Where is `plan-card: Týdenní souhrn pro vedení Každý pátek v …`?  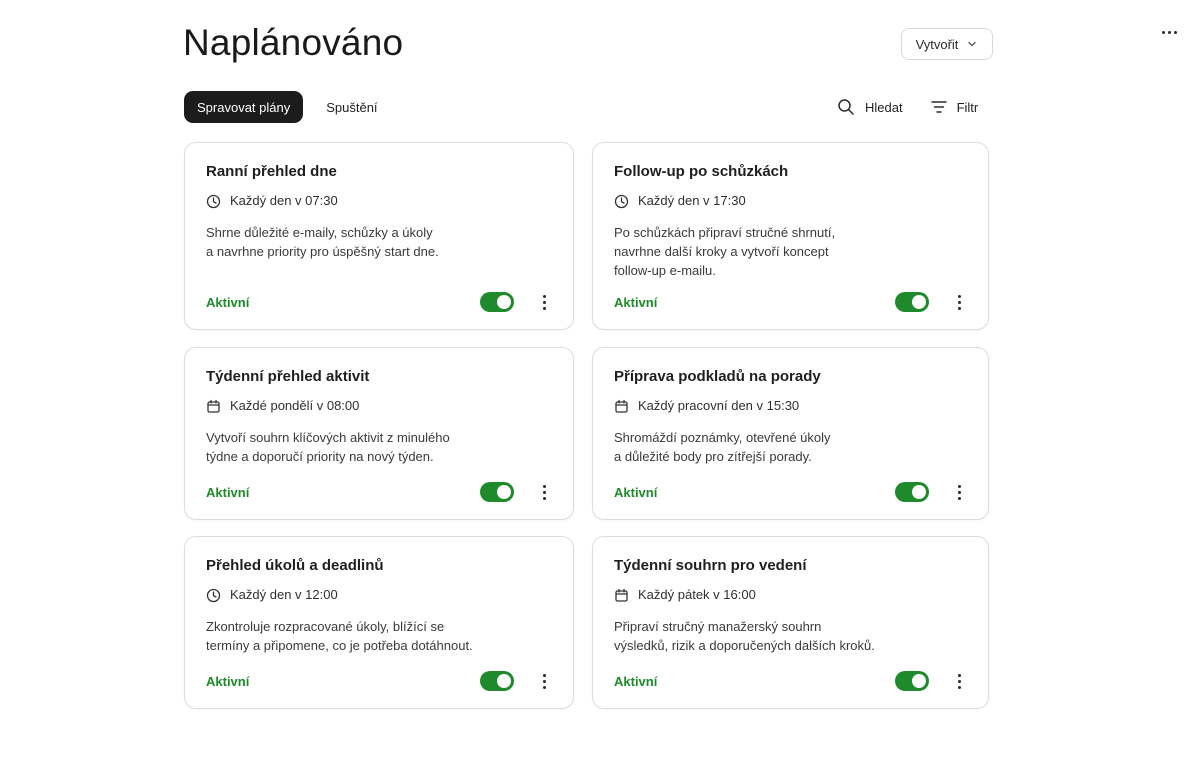 plan-card: Týdenní souhrn pro vedení Každý pátek v … is located at coordinates (790, 622).